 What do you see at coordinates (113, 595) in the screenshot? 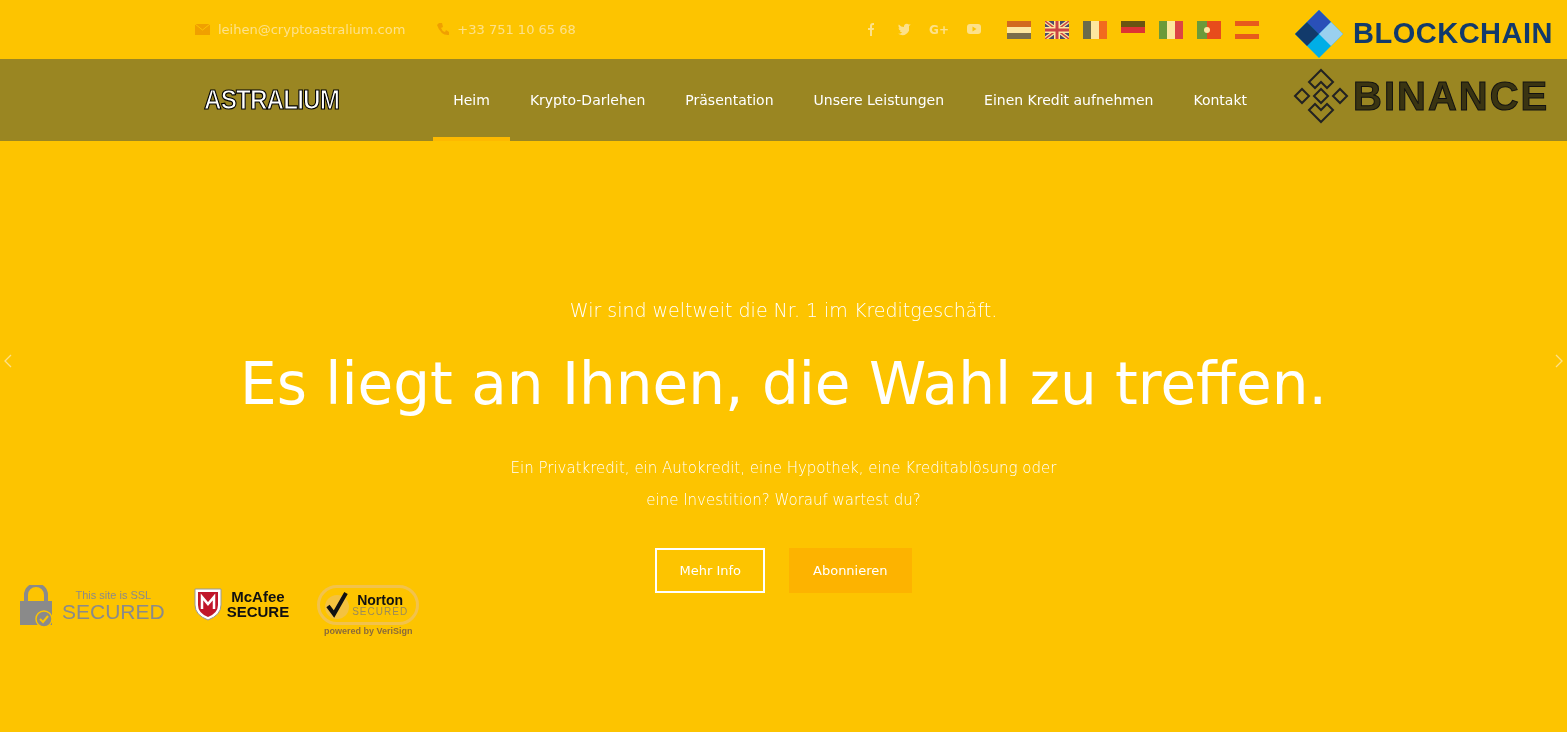
I see `badge-caption: This site is SSL` at bounding box center [113, 595].